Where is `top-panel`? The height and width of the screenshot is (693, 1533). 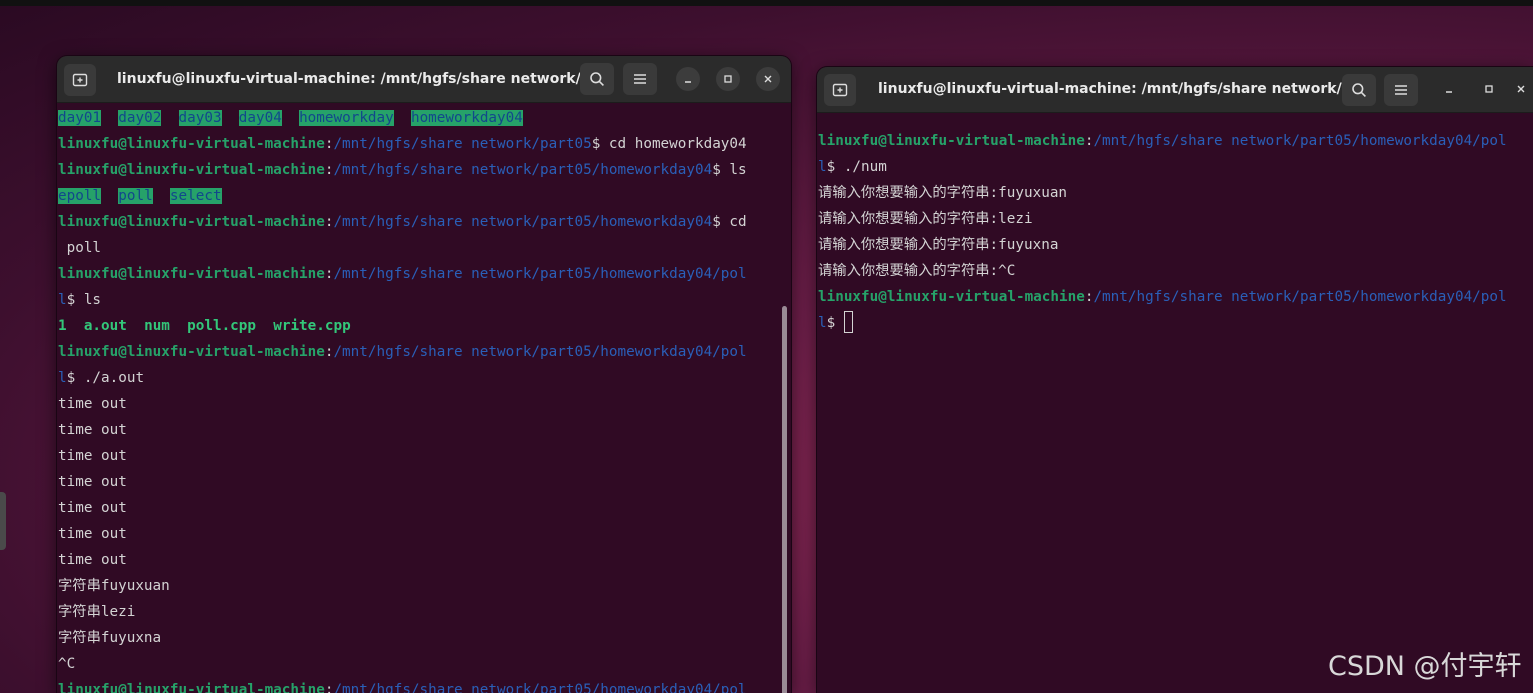
top-panel is located at coordinates (766, 3).